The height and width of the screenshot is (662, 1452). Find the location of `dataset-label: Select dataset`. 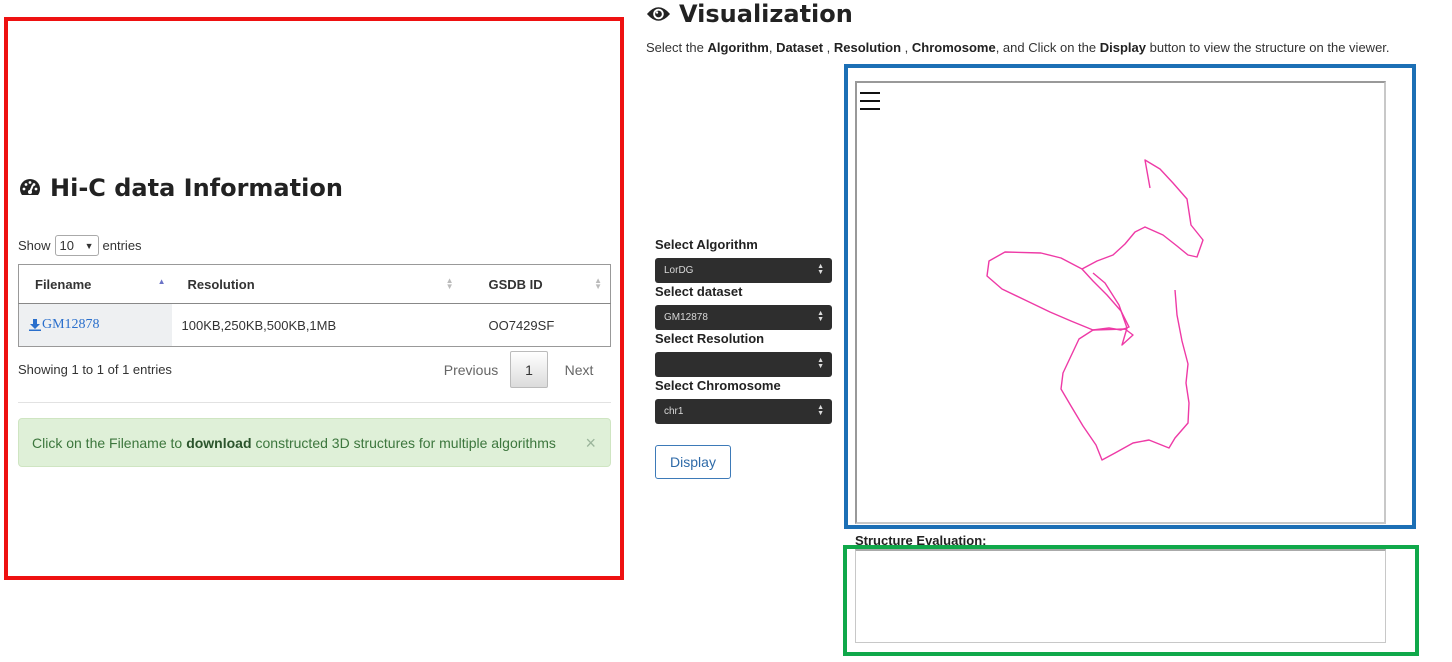

dataset-label: Select dataset is located at coordinates (699, 291).